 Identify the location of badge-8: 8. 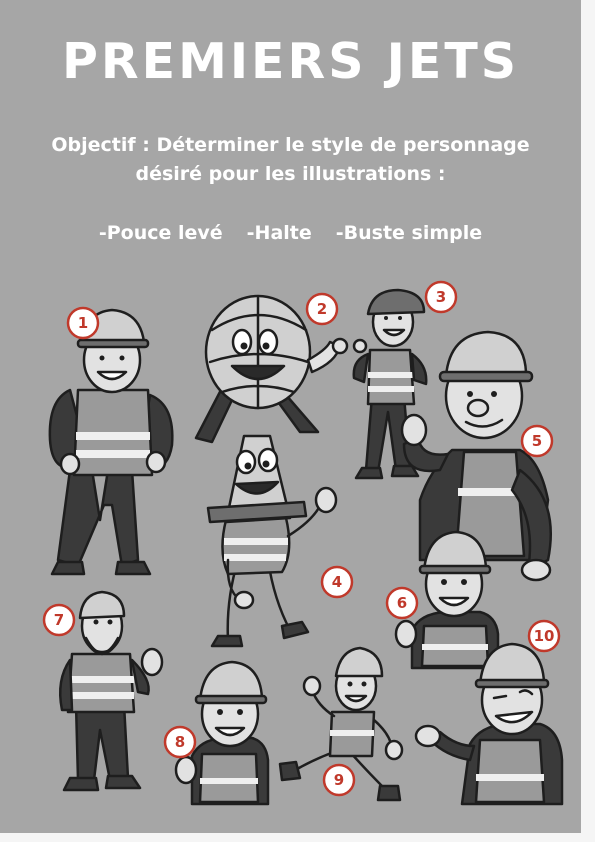
(180, 742).